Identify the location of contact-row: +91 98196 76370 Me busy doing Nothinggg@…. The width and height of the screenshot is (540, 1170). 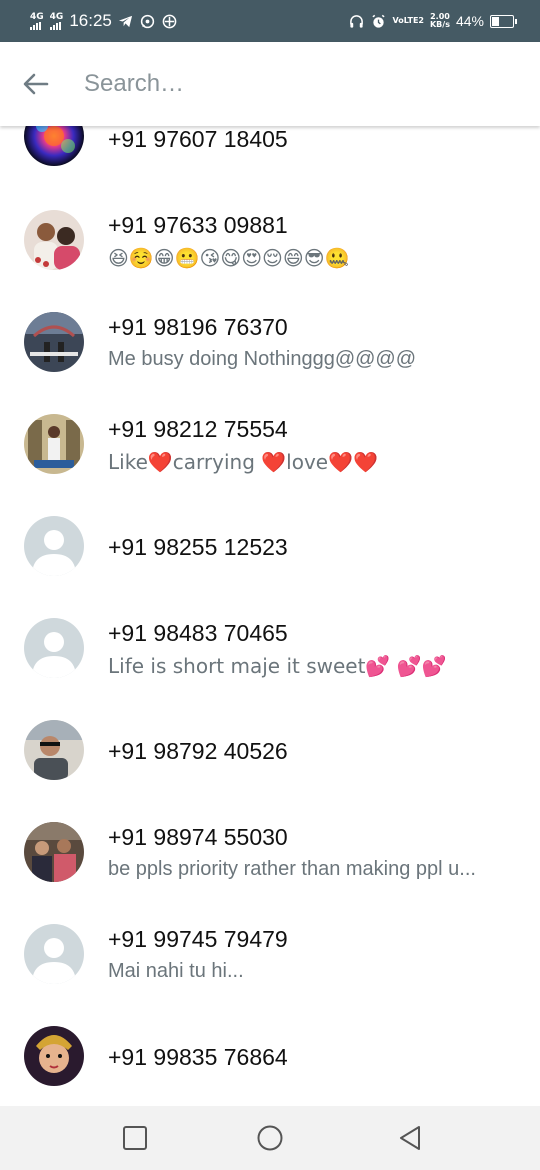
(270, 343).